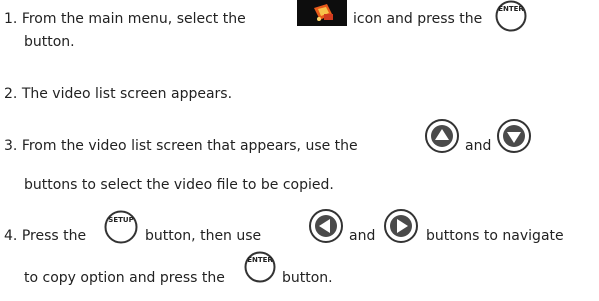 Image resolution: width=599 pixels, height=301 pixels. I want to click on step-4-line-1b: button, then use, so click(203, 236).